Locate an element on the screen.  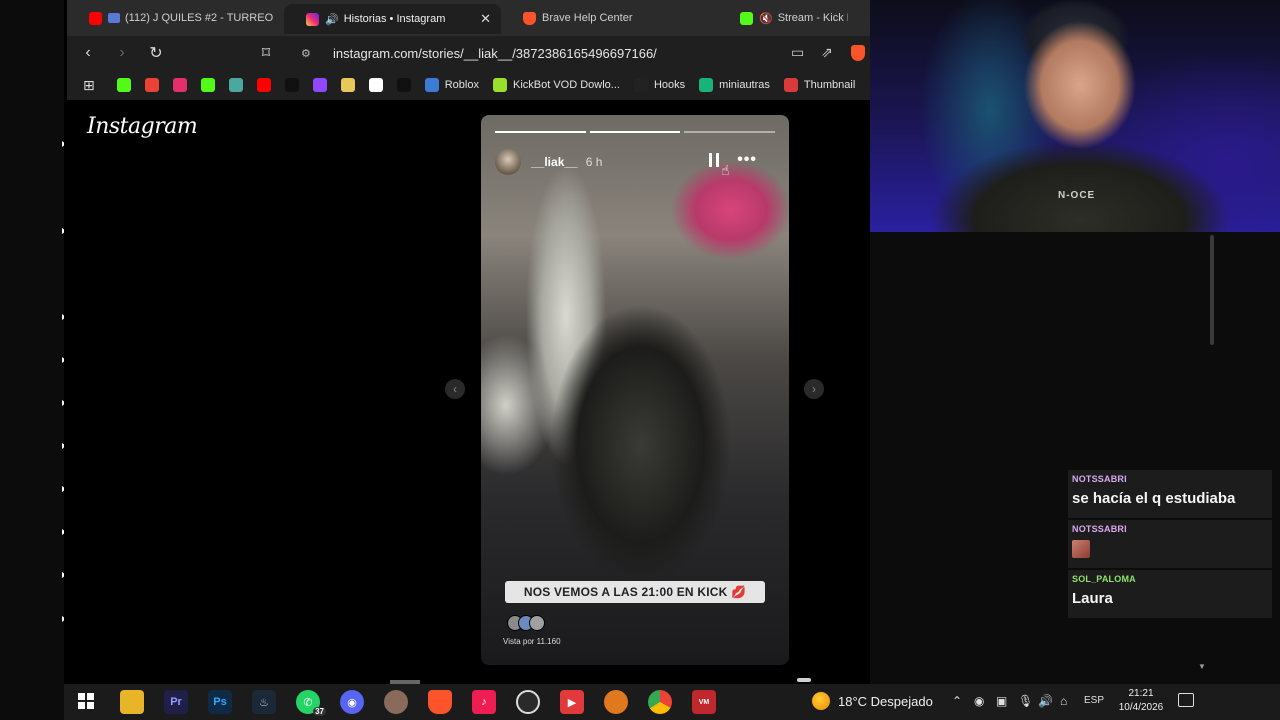
tab-kick-dashboard: 🔇 Stream - Kick Dash is located at coordinates (788, 18).